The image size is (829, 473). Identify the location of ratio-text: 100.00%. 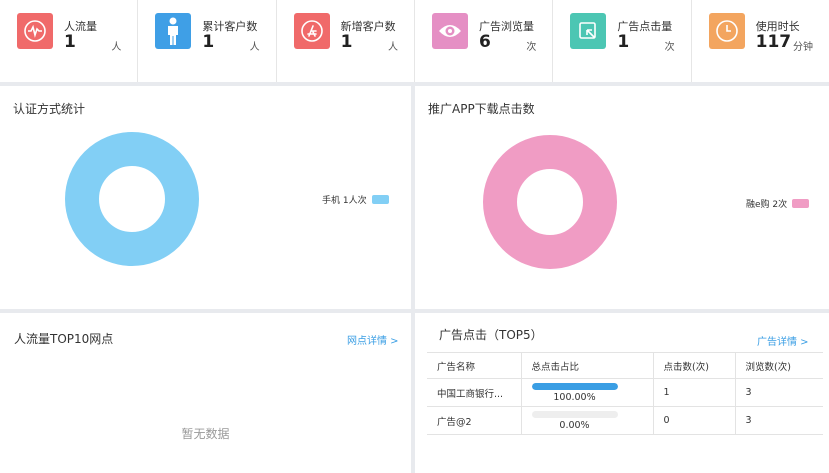
(574, 397).